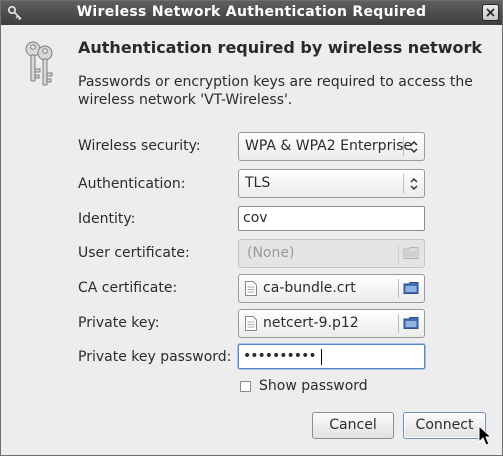 Image resolution: width=503 pixels, height=456 pixels. Describe the element at coordinates (128, 288) in the screenshot. I see `ca-certificate-label: CA certificate:` at that location.